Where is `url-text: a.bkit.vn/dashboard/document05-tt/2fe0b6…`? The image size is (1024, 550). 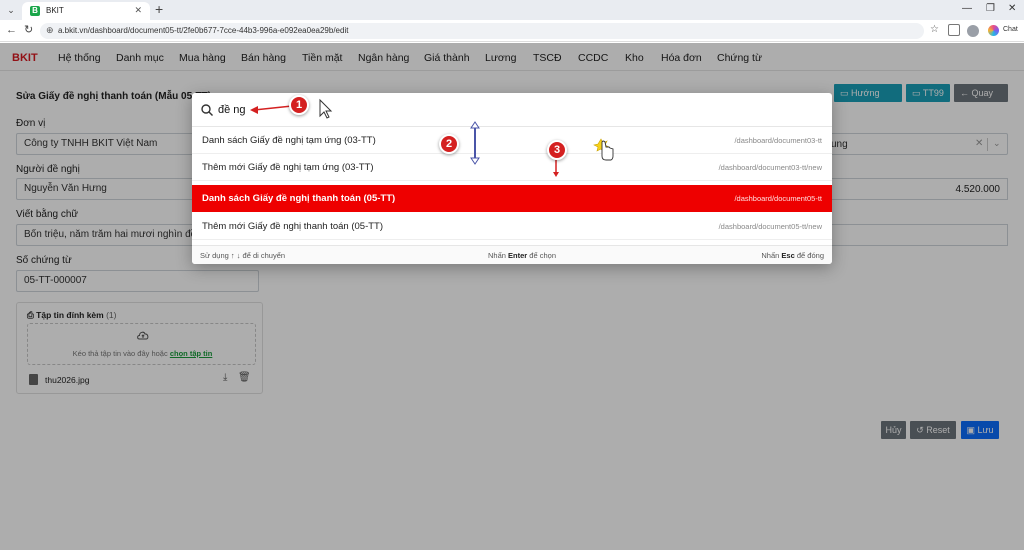 url-text: a.bkit.vn/dashboard/document05-tt/2fe0b6… is located at coordinates (203, 30).